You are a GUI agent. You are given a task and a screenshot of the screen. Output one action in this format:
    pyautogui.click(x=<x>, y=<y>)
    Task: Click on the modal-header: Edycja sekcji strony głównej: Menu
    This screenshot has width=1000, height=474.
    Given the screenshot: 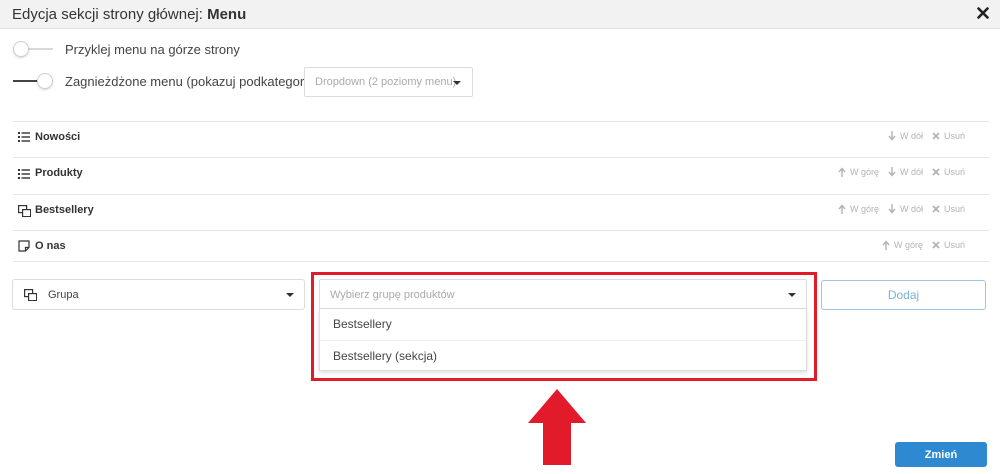 What is the action you would take?
    pyautogui.click(x=500, y=14)
    